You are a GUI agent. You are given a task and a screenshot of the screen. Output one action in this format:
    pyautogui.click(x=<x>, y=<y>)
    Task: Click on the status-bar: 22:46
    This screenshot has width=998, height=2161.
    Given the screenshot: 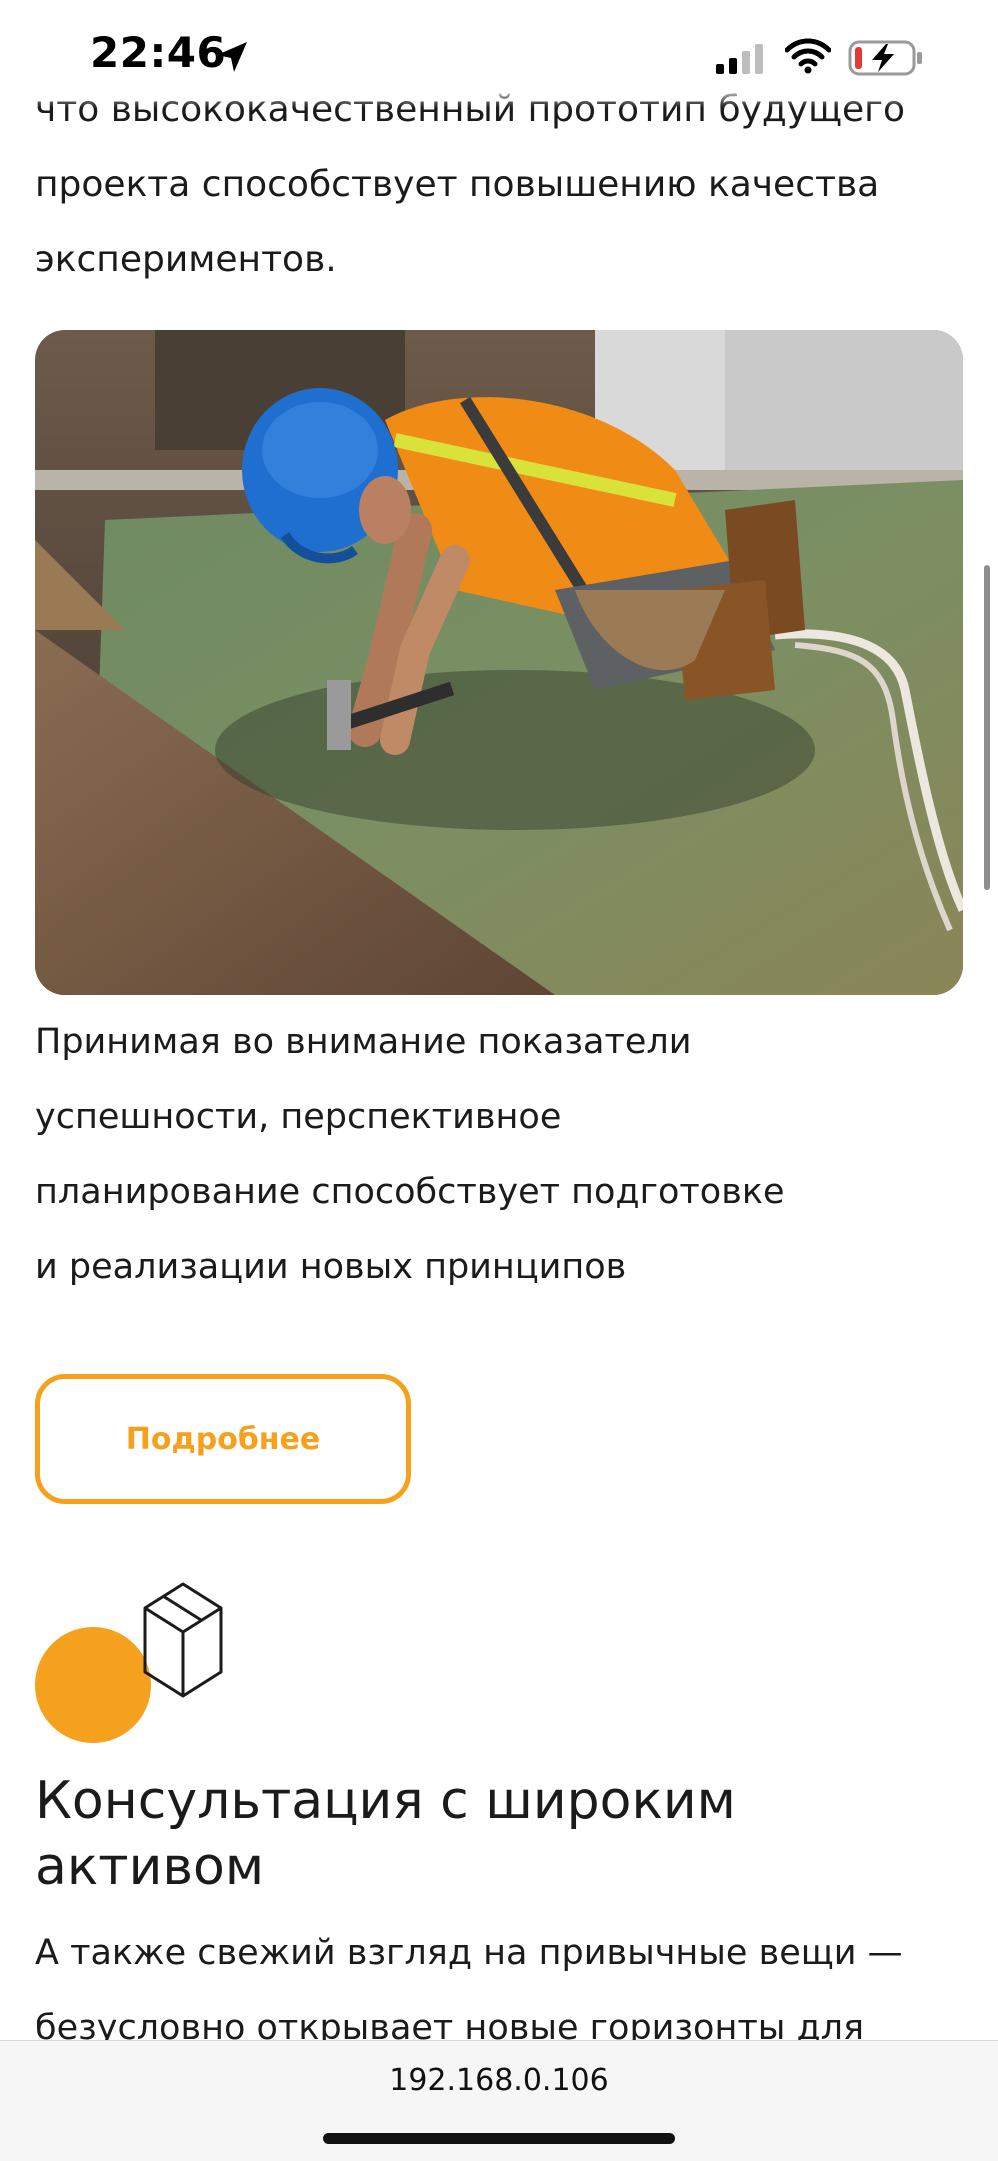 What is the action you would take?
    pyautogui.click(x=499, y=54)
    